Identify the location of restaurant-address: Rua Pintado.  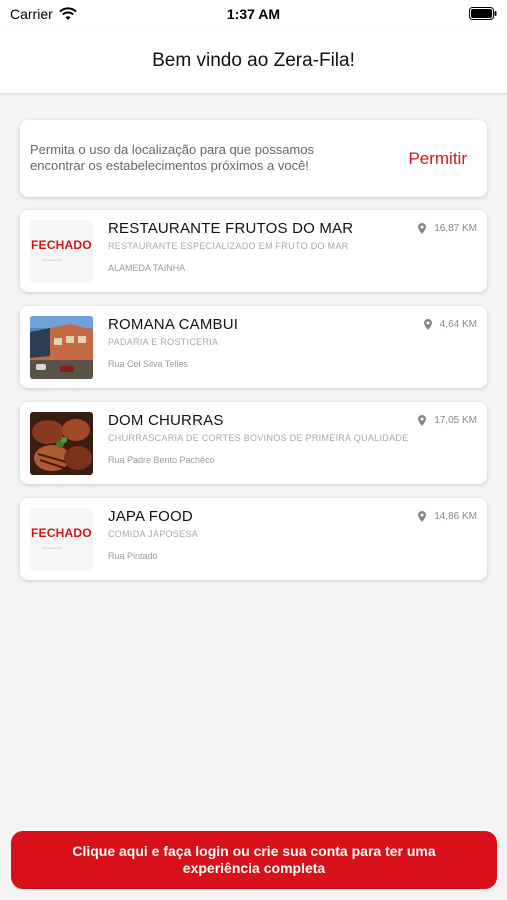
(133, 556).